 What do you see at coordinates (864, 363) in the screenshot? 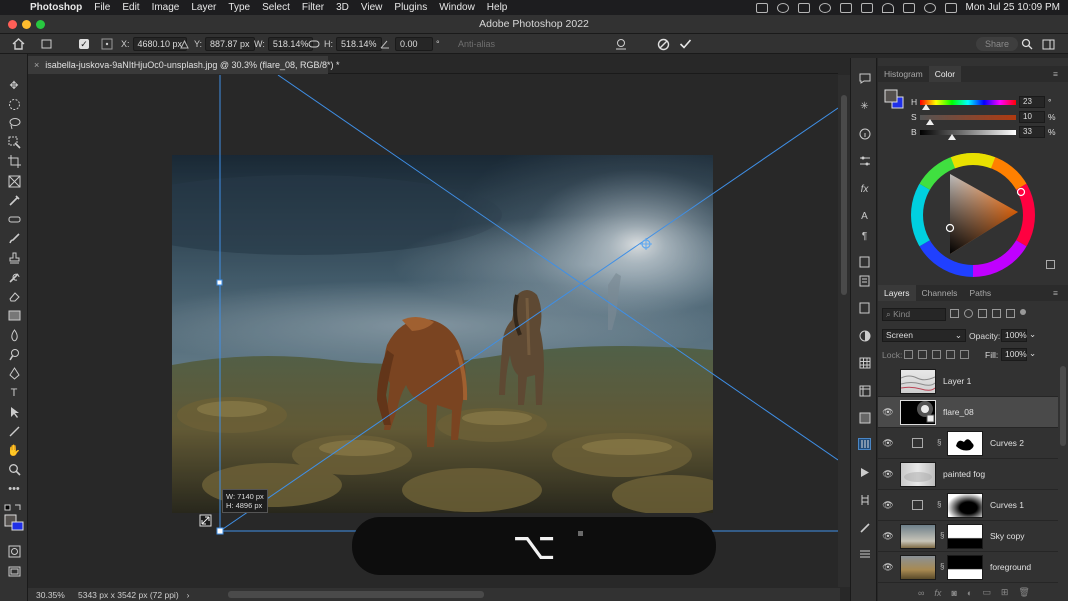
I see `swatches-grid-icon` at bounding box center [864, 363].